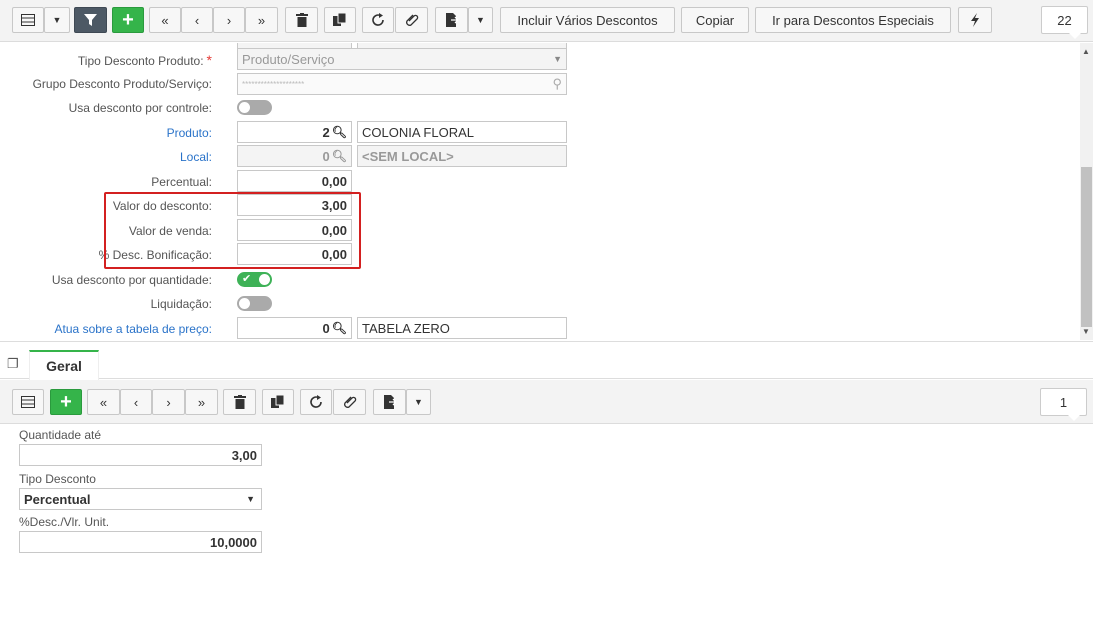 The height and width of the screenshot is (637, 1093). Describe the element at coordinates (57, 479) in the screenshot. I see `tipo-desconto-label: Tipo Desconto` at that location.